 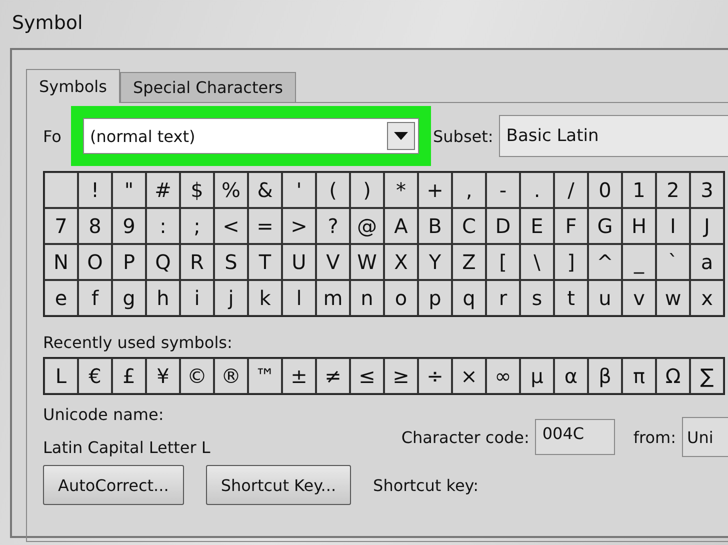 I want to click on symbol-cell: >, so click(x=299, y=226).